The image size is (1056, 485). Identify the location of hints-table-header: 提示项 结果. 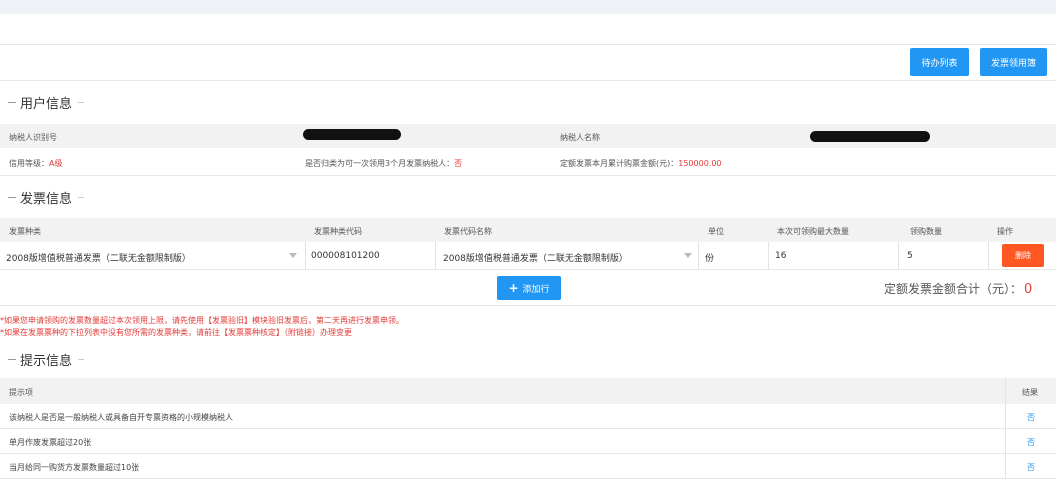
(528, 391).